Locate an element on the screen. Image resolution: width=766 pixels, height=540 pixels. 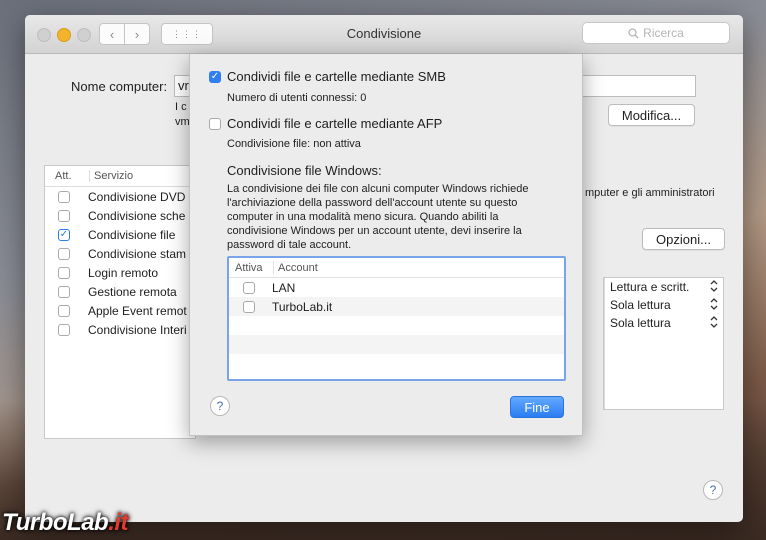
service-row: Condivisione stam is located at coordinates (120, 253).